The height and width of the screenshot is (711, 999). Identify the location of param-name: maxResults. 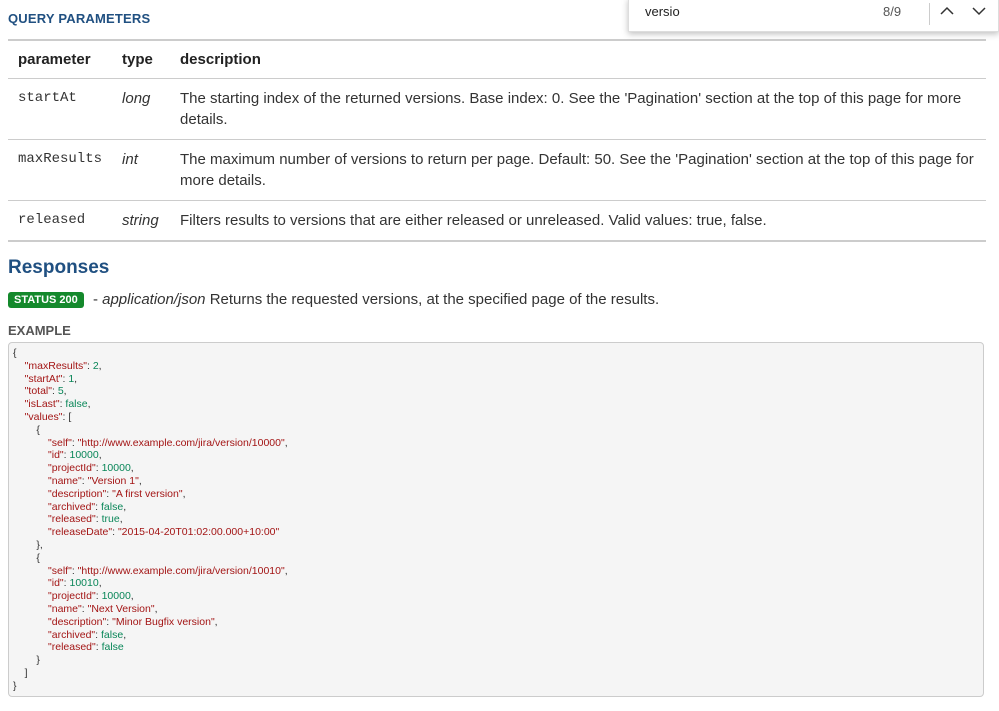
(60, 159).